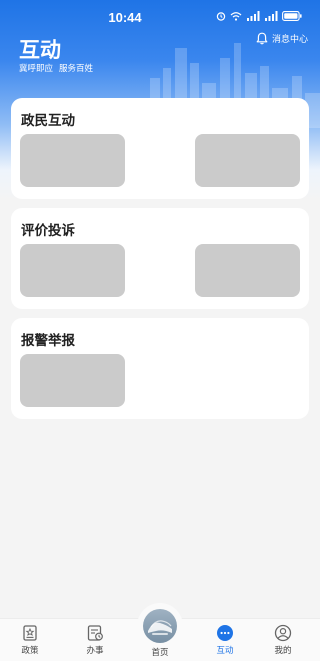 This screenshot has height=661, width=320. Describe the element at coordinates (283, 633) in the screenshot. I see `user-icon` at that location.